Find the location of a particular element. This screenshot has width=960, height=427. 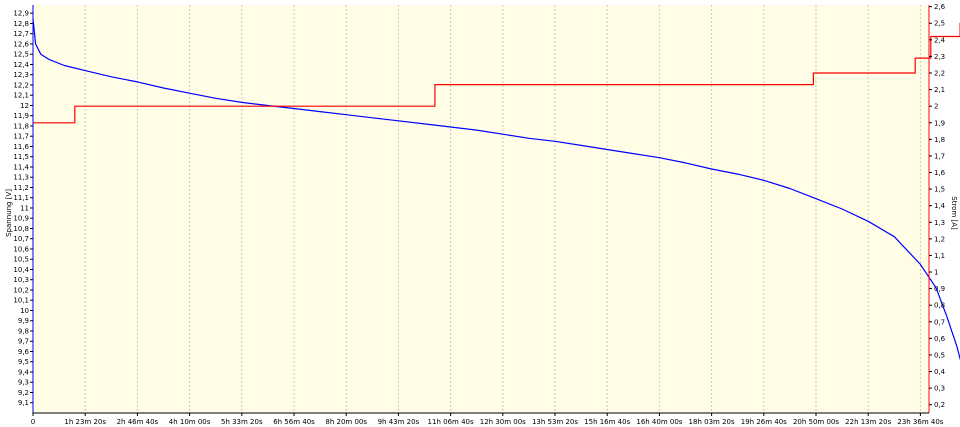

y-left-tick-label: 9,5 is located at coordinates (23, 362).